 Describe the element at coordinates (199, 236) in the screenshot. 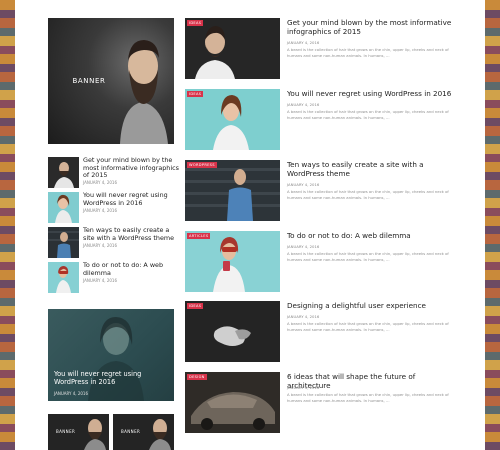

I see `category-tag: ARTICLES` at that location.